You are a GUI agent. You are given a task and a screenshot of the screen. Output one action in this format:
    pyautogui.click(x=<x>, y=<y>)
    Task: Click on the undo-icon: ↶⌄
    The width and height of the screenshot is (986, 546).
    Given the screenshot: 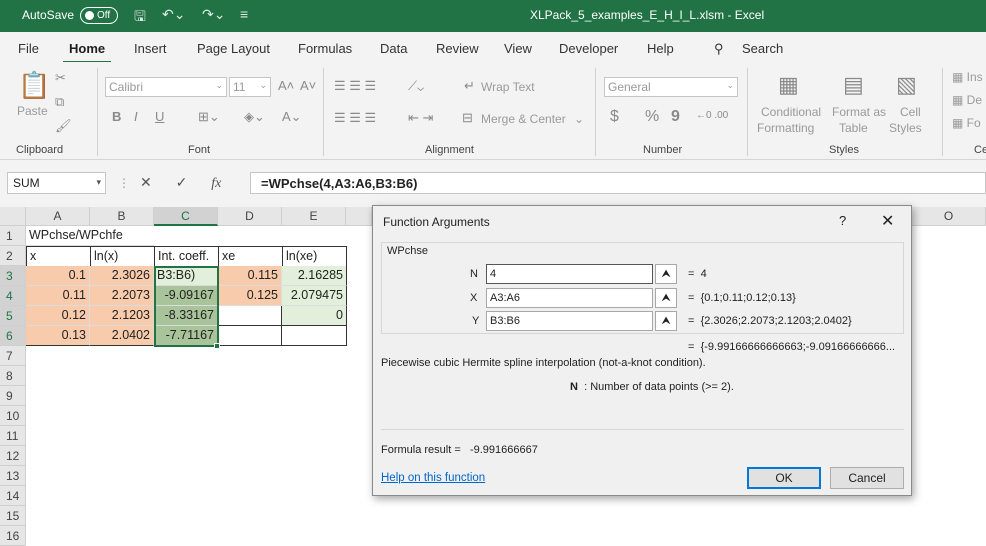 What is the action you would take?
    pyautogui.click(x=173, y=14)
    